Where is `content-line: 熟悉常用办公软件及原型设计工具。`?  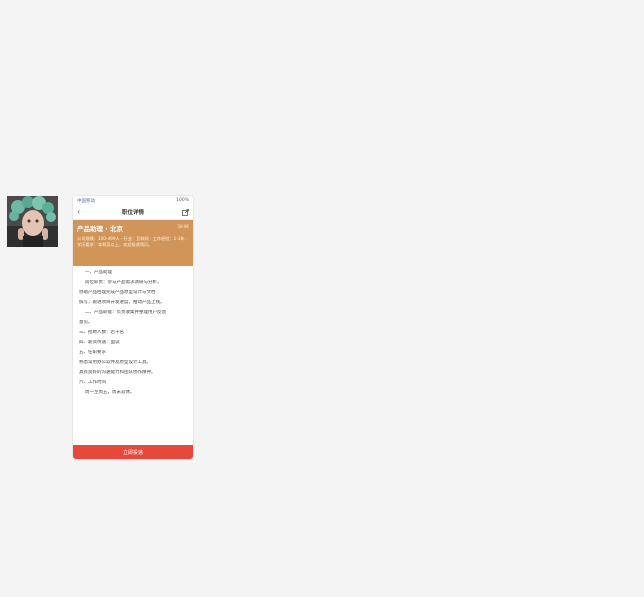 content-line: 熟悉常用办公软件及原型设计工具。 is located at coordinates (115, 362).